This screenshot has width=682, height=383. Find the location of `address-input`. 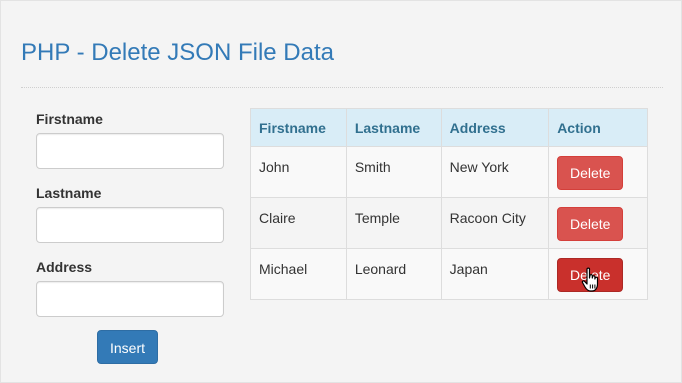

address-input is located at coordinates (130, 299).